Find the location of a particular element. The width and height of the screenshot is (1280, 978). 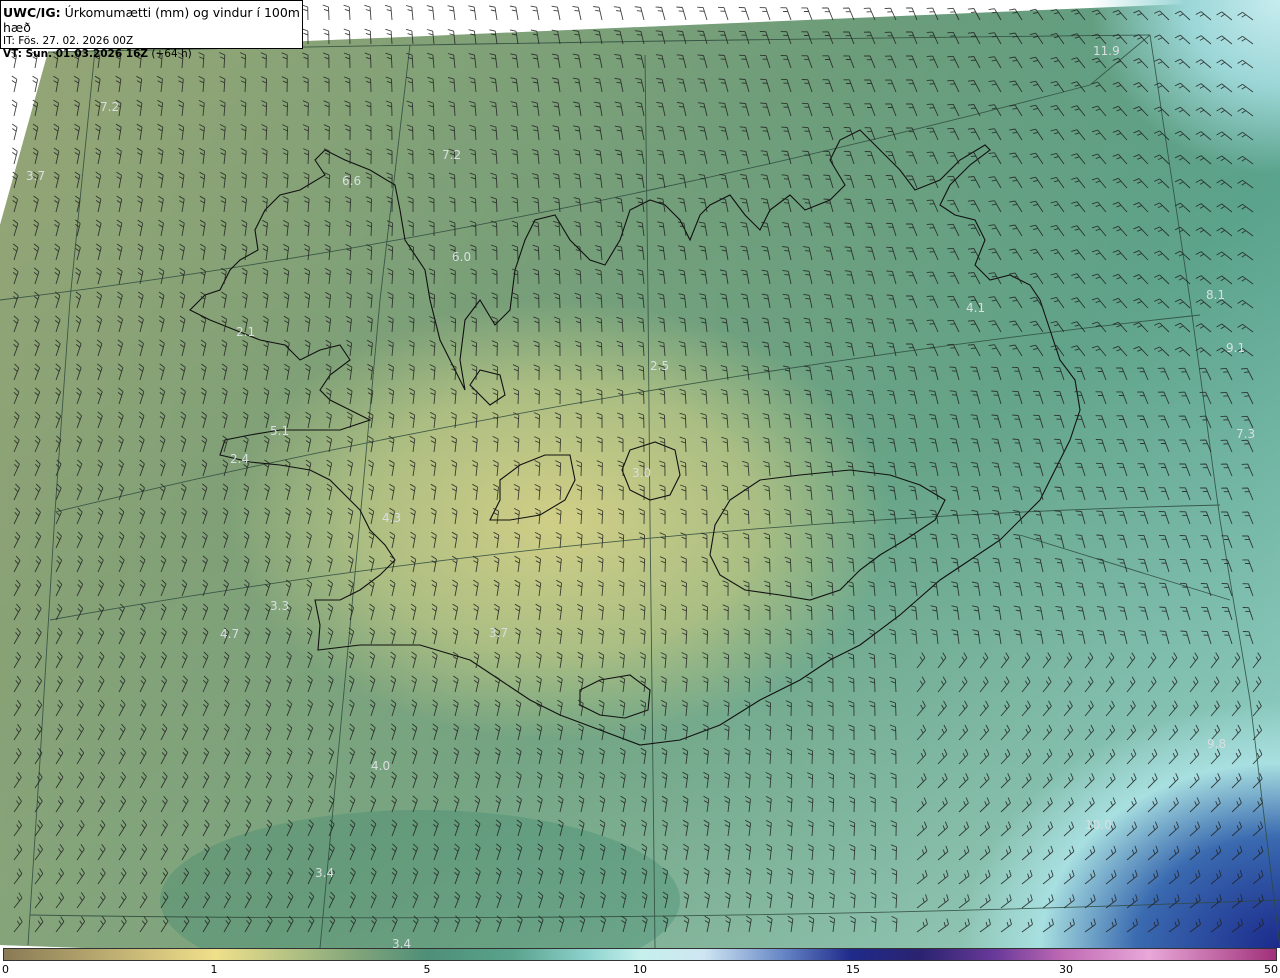

colorbar-tick: 15 is located at coordinates (853, 969).